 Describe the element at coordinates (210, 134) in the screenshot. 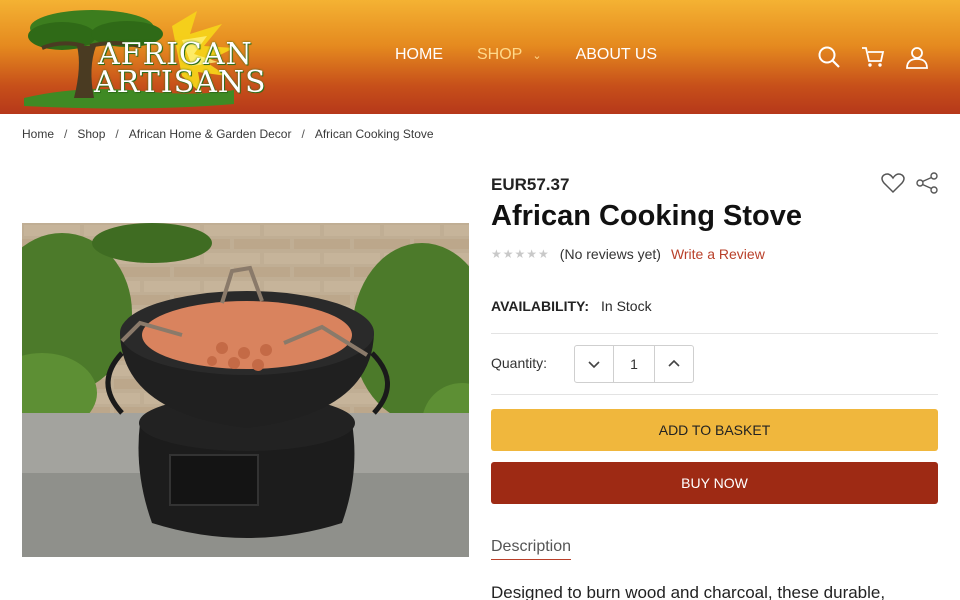

I see `breadcrumb-category: African Home & Garden Decor` at that location.